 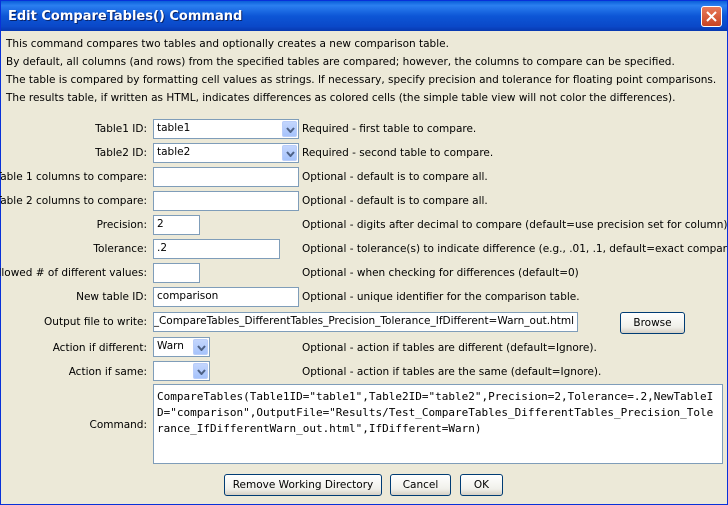 I want to click on close-icon, so click(x=711, y=16).